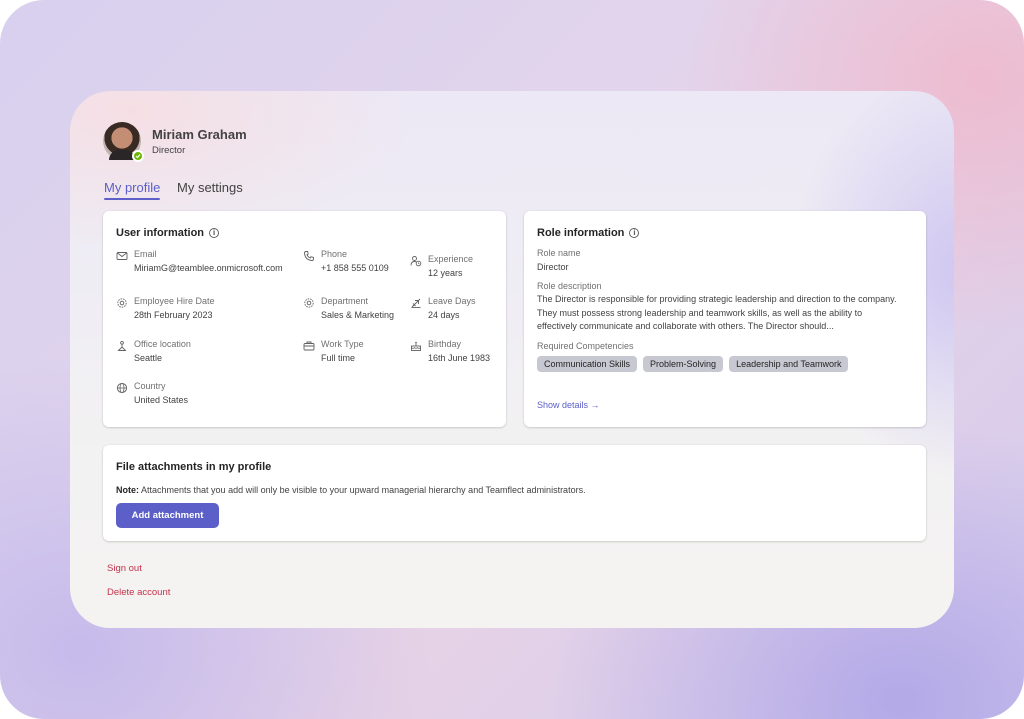 This screenshot has height=719, width=1024. Describe the element at coordinates (152, 393) in the screenshot. I see `field-country: Country United States` at that location.